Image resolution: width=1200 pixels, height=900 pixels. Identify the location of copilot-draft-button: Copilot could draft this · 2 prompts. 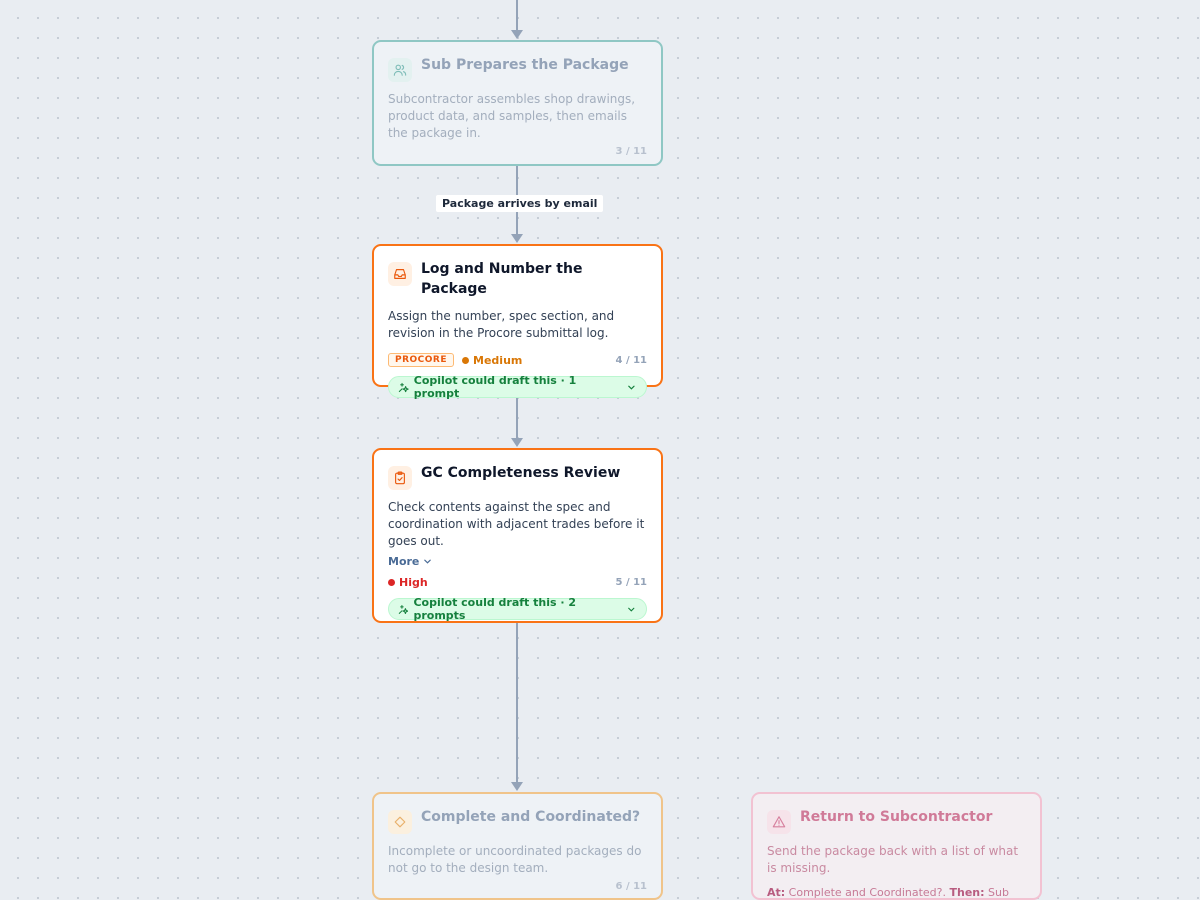
(517, 609).